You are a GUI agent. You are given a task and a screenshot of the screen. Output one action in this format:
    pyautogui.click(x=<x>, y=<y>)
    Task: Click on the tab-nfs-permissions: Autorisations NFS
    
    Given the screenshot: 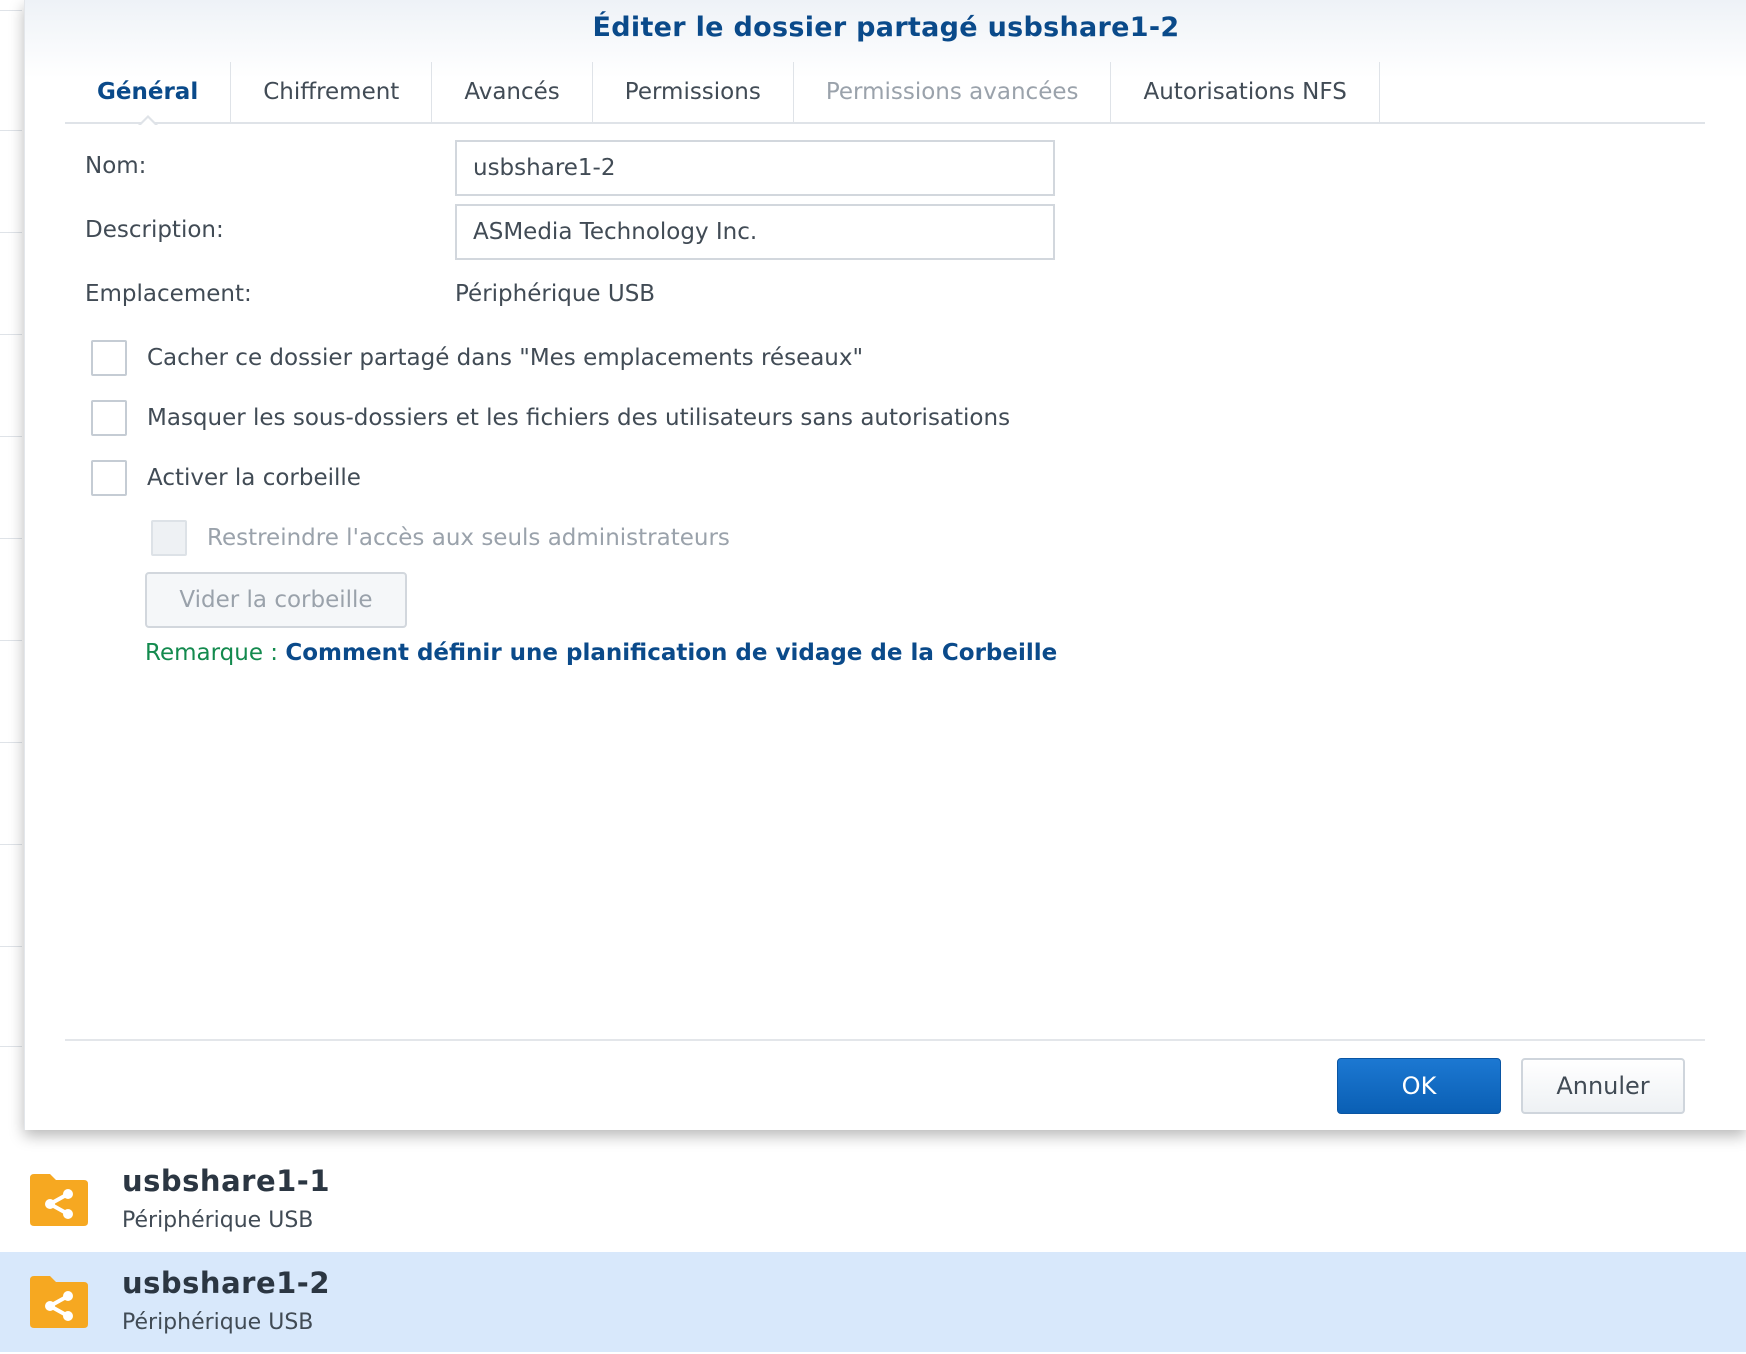 What is the action you would take?
    pyautogui.click(x=1245, y=92)
    